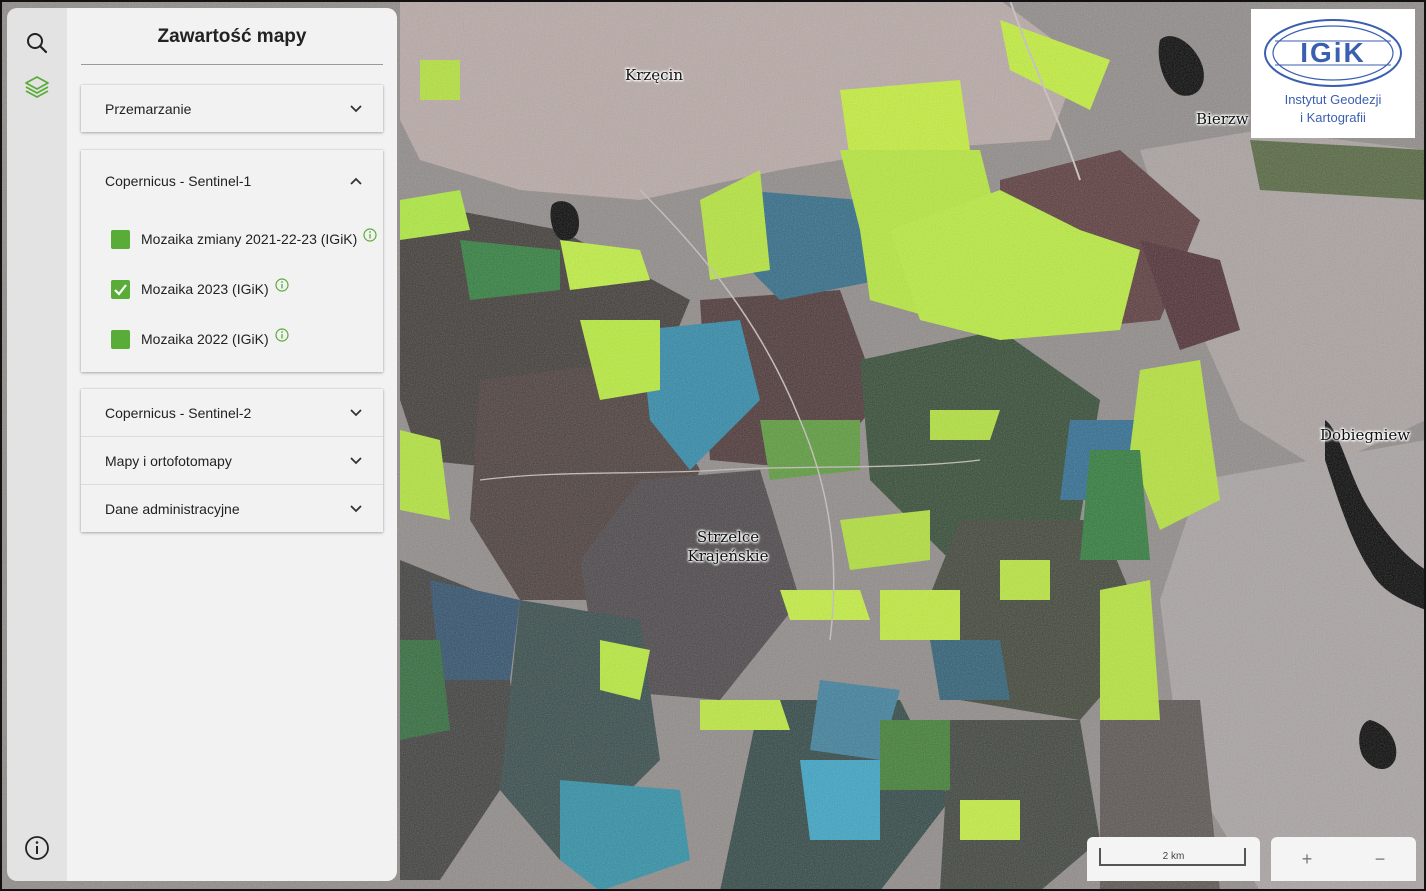 Image resolution: width=1426 pixels, height=891 pixels. Describe the element at coordinates (1222, 119) in the screenshot. I see `place-label-bierzw: Bierzw` at that location.